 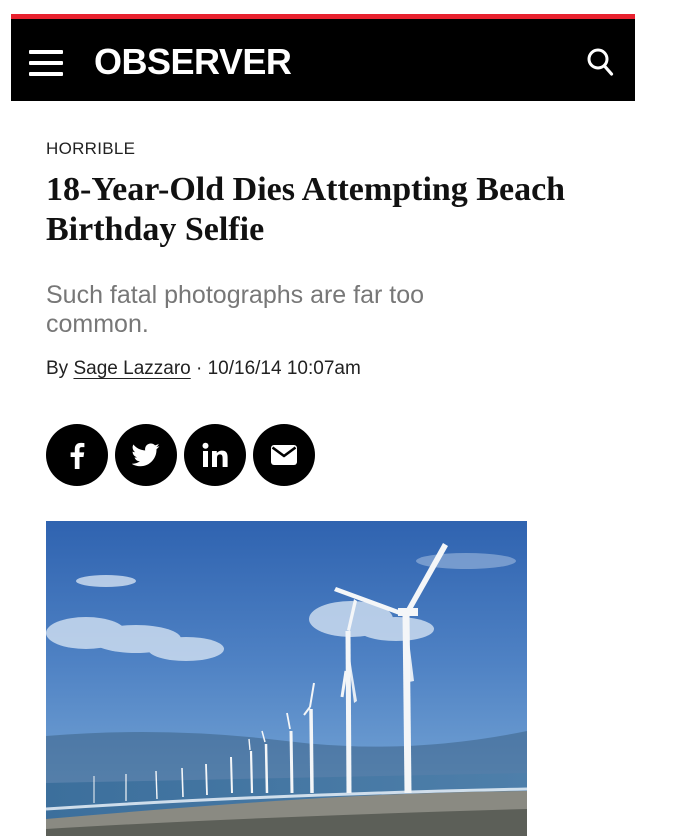 I want to click on email-icon, so click(x=284, y=455).